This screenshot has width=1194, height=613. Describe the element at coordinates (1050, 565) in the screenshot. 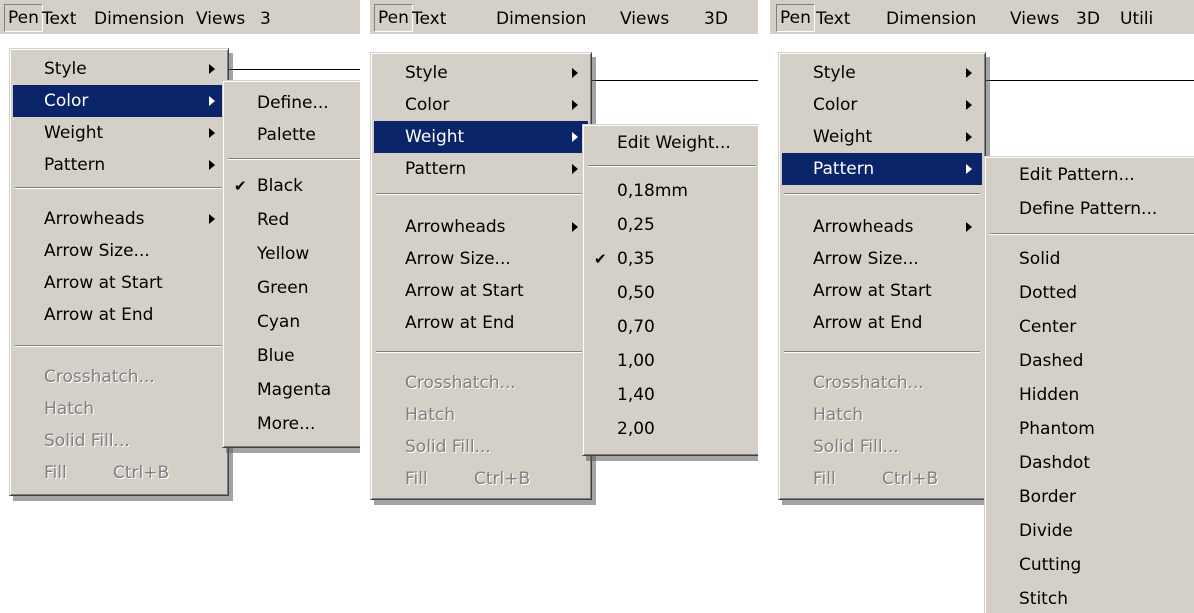

I see `menu-item-label: Cutting` at that location.